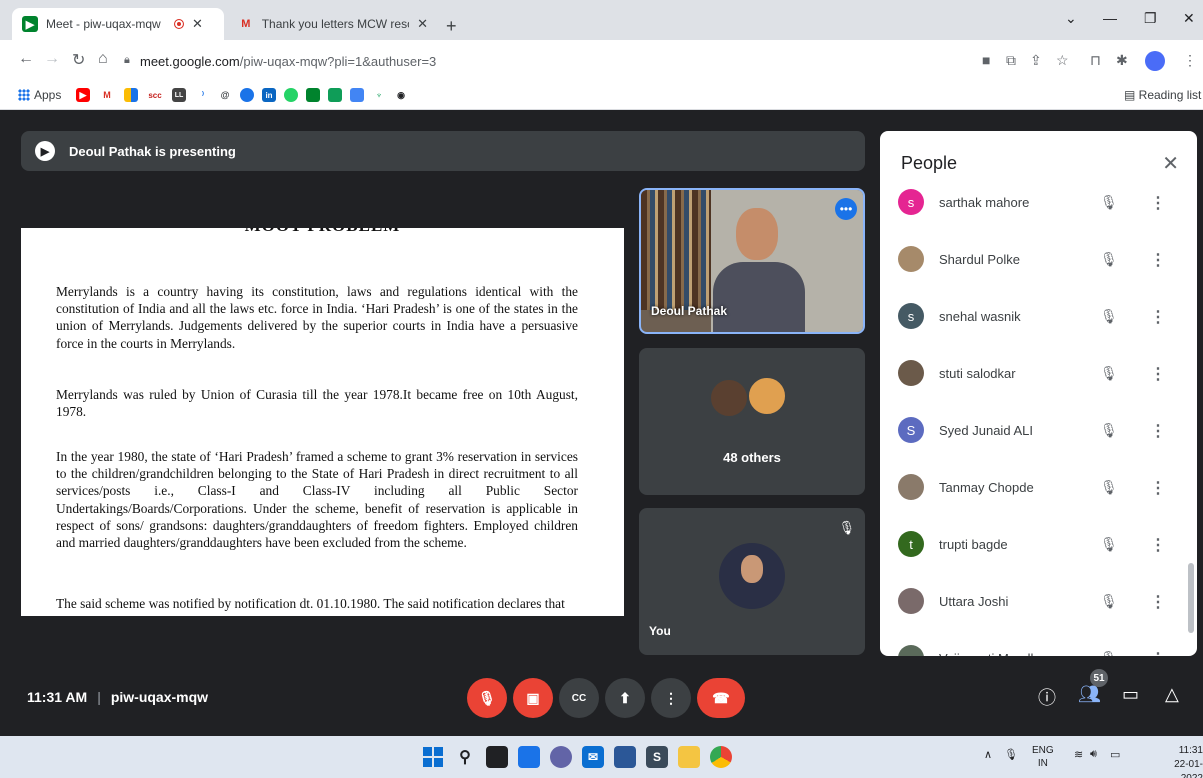 This screenshot has width=1203, height=778. What do you see at coordinates (929, 163) in the screenshot?
I see `people-panel-title: People` at bounding box center [929, 163].